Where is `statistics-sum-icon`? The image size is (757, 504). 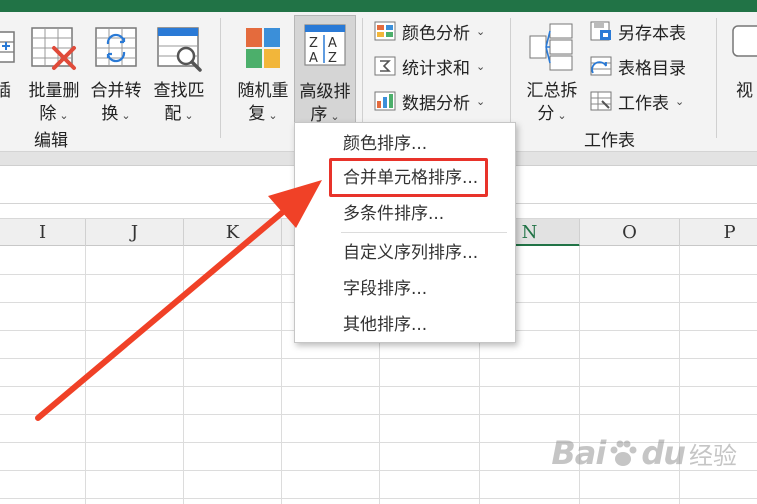 statistics-sum-icon is located at coordinates (385, 66).